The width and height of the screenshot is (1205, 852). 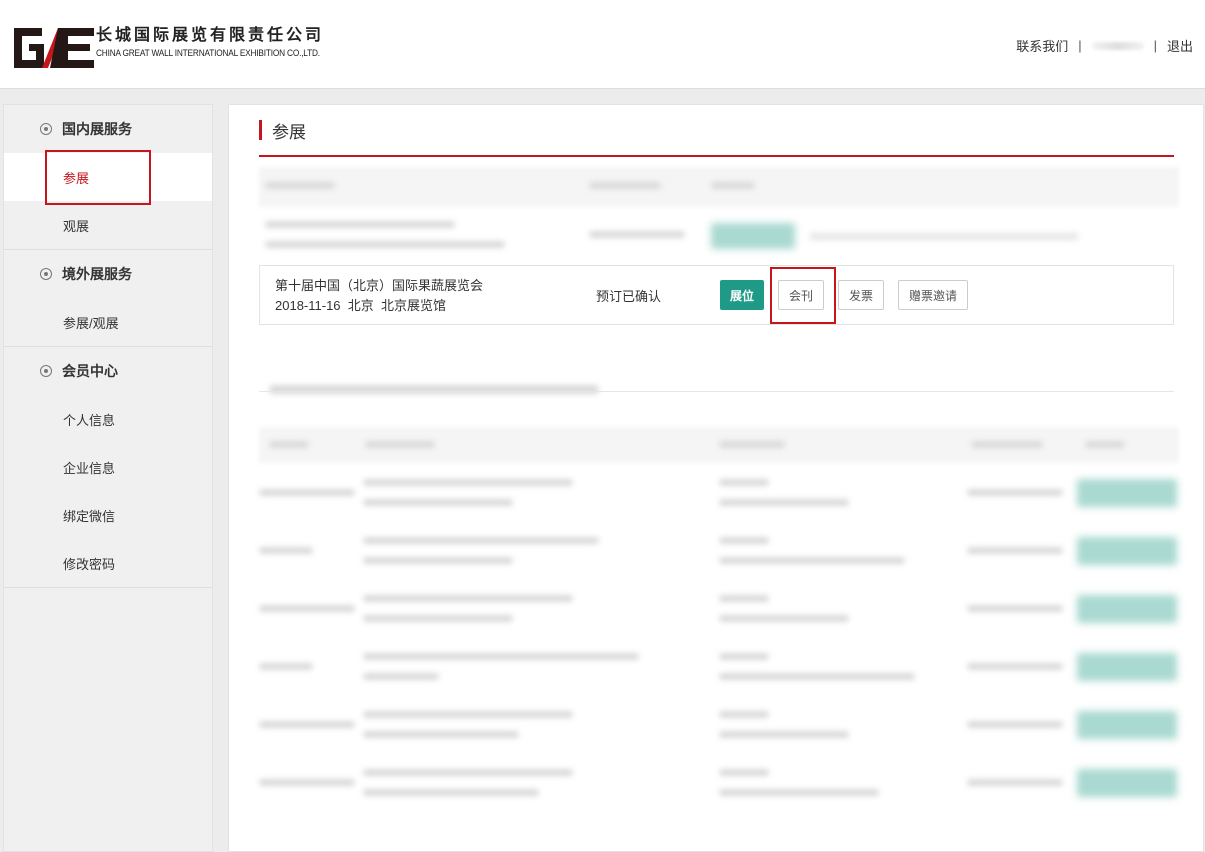 What do you see at coordinates (742, 295) in the screenshot?
I see `booth-button: 展位` at bounding box center [742, 295].